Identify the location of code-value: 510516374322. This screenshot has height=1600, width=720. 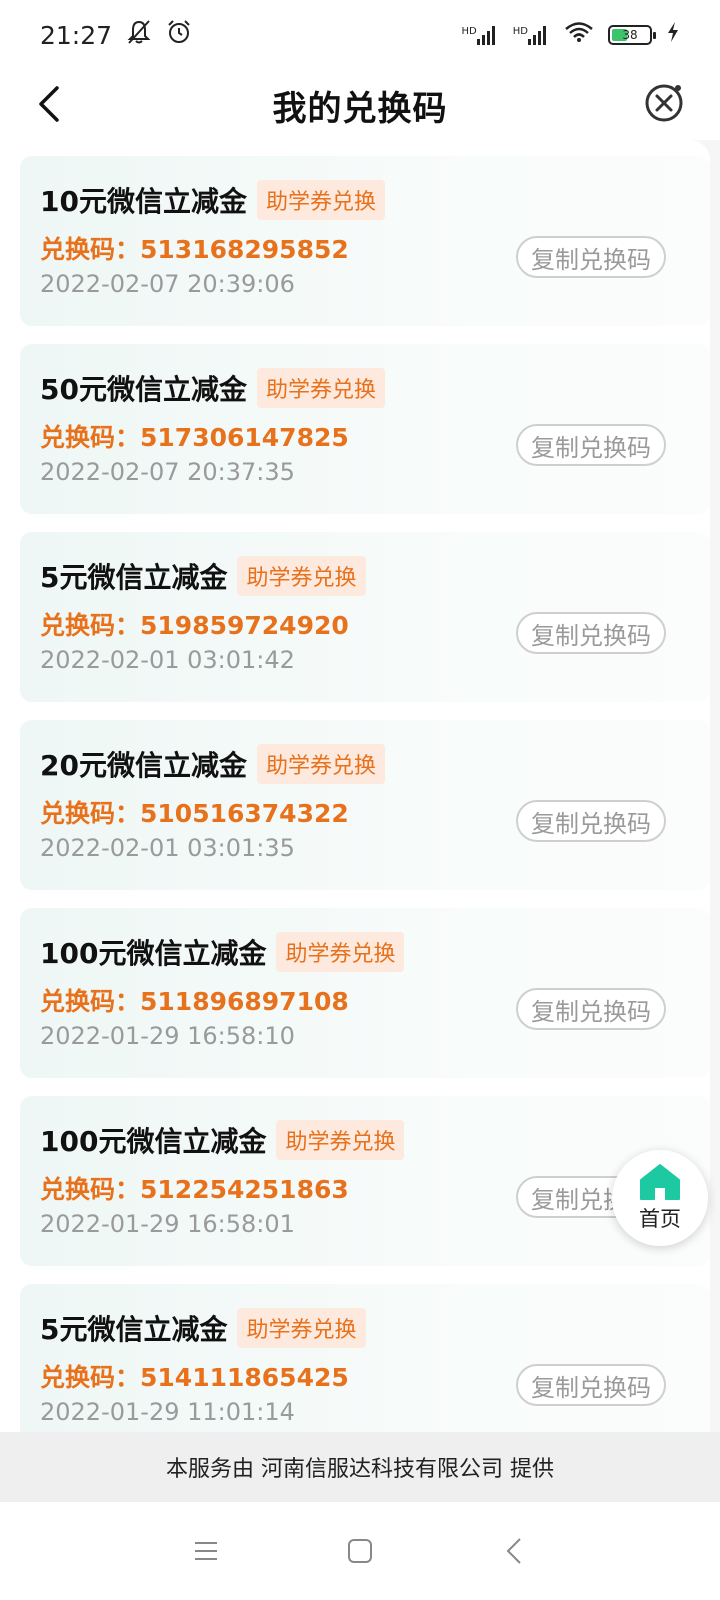
(244, 813).